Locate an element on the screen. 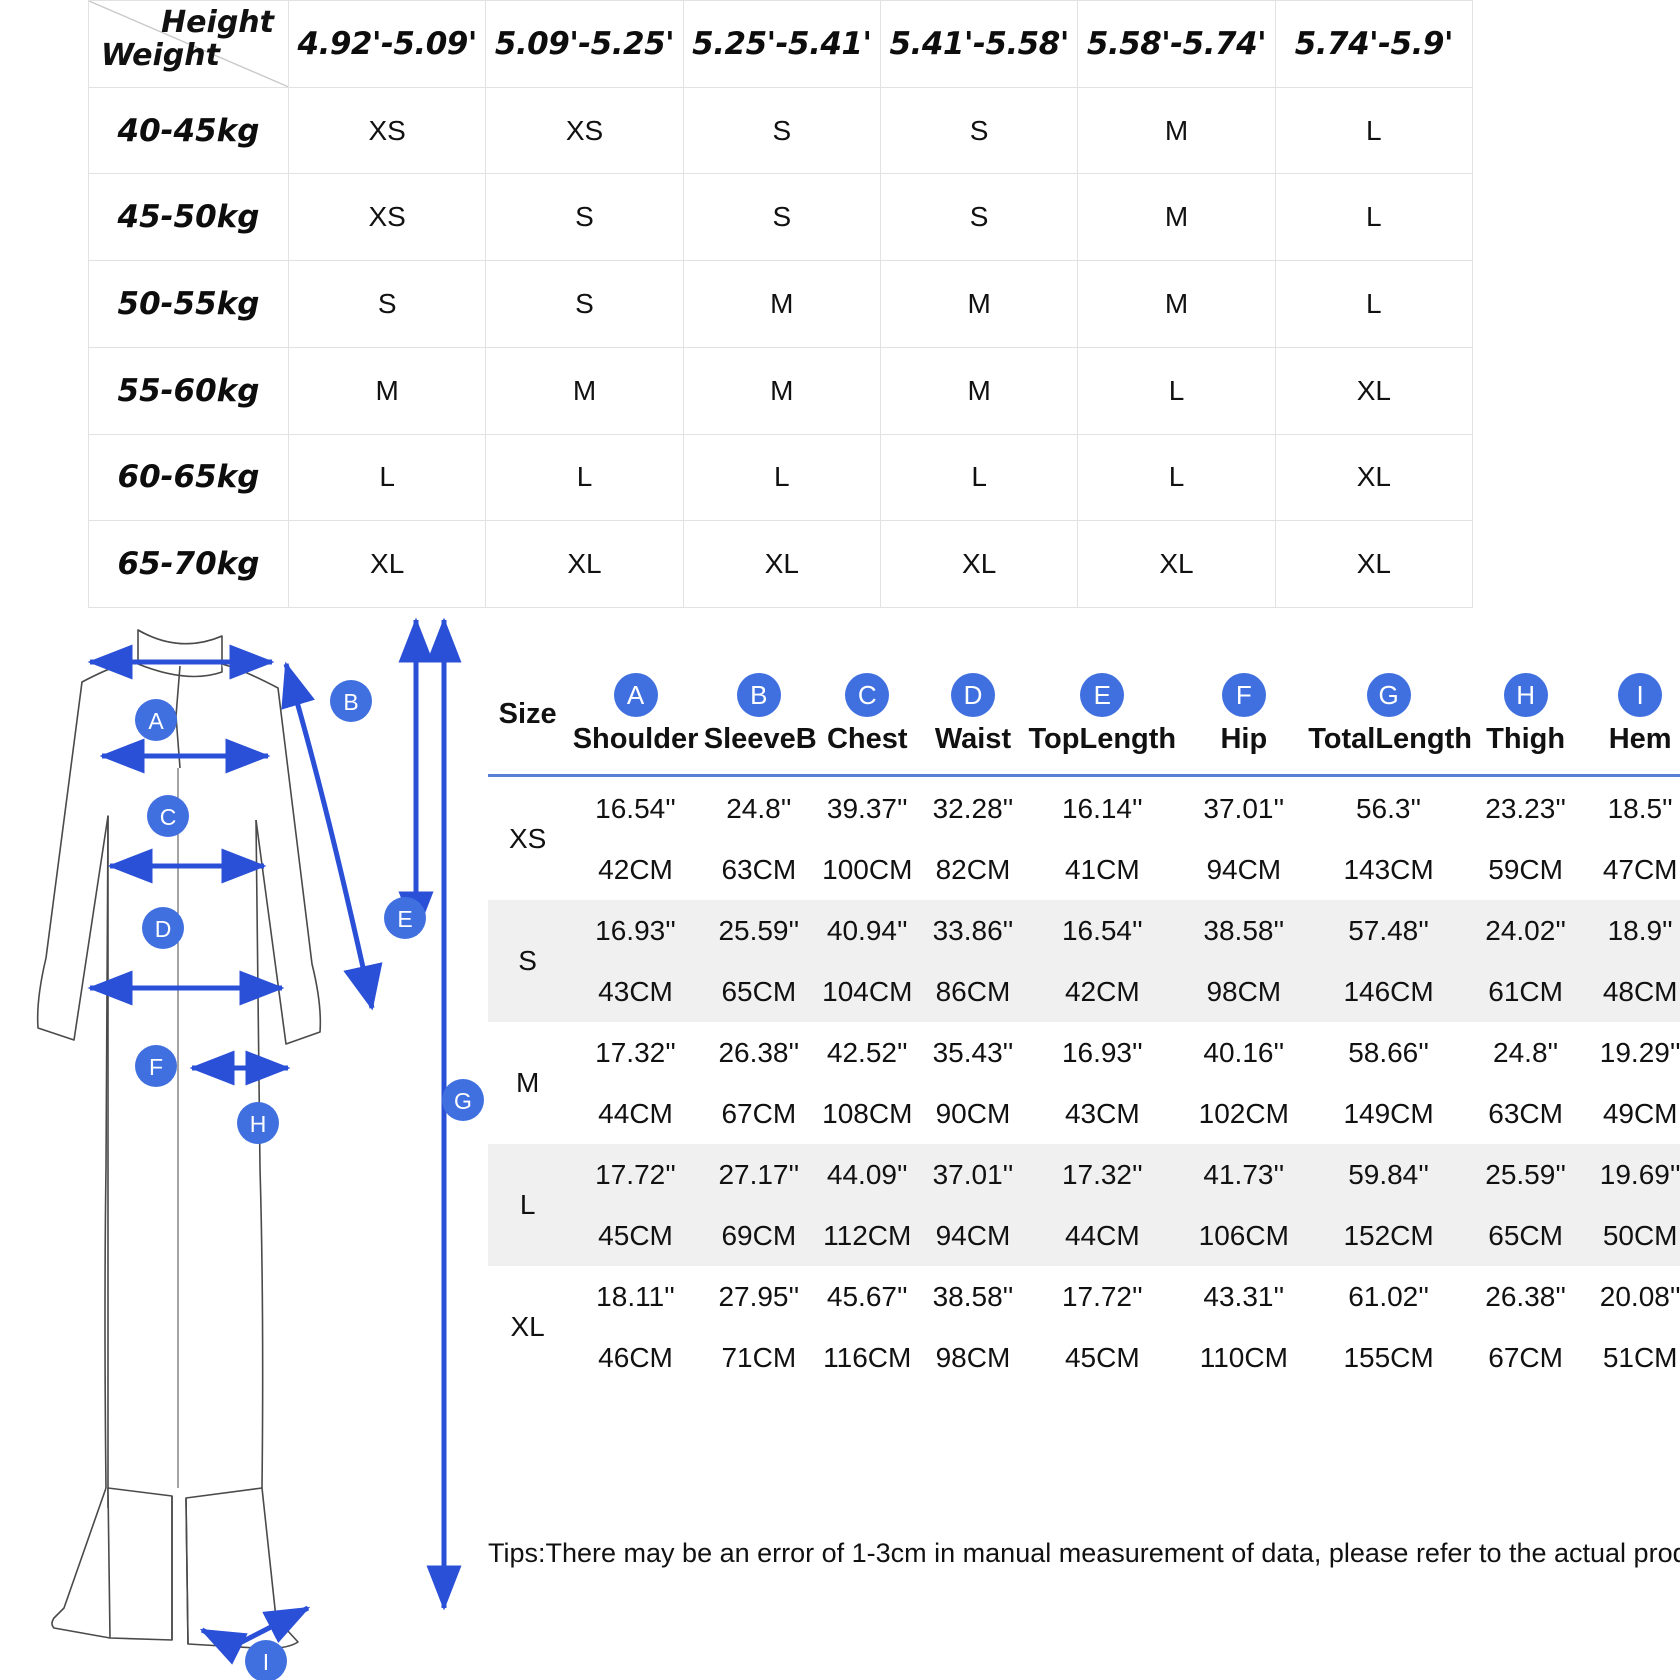 The width and height of the screenshot is (1680, 1680). cell-xl-chest-in: 45.67'' is located at coordinates (867, 1296).